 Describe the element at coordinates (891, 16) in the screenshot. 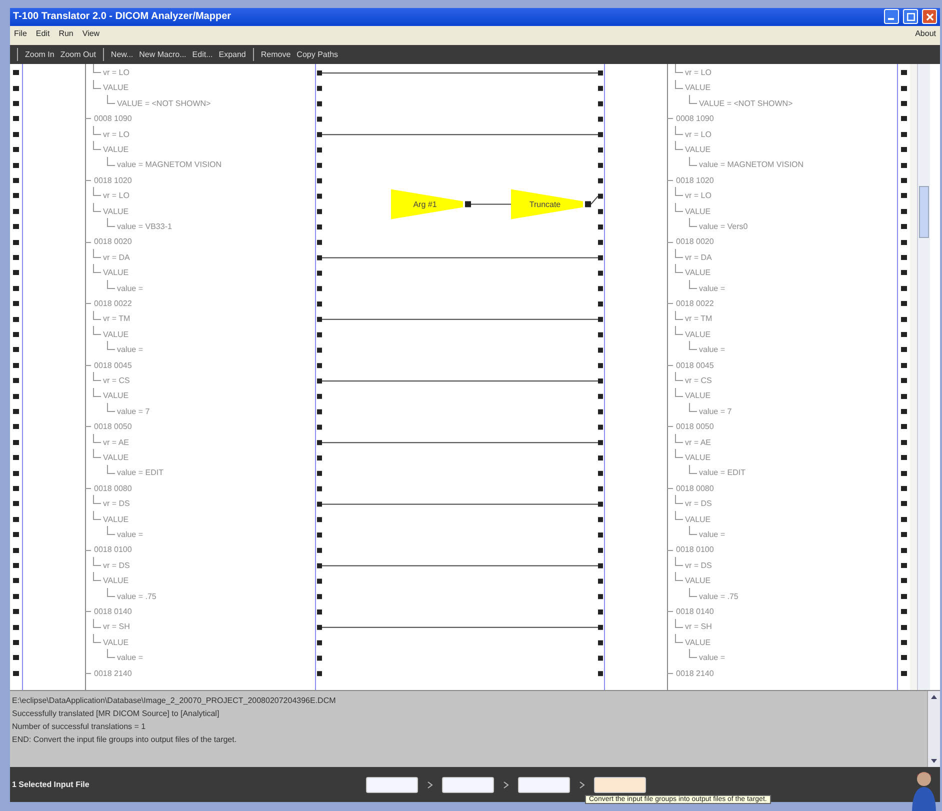

I see `minimize-button` at that location.